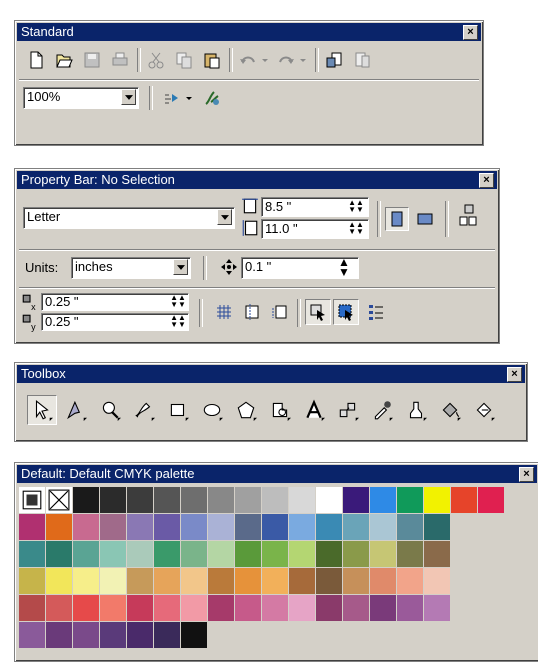 The image size is (538, 662). I want to click on palette-close-button: ×, so click(526, 474).